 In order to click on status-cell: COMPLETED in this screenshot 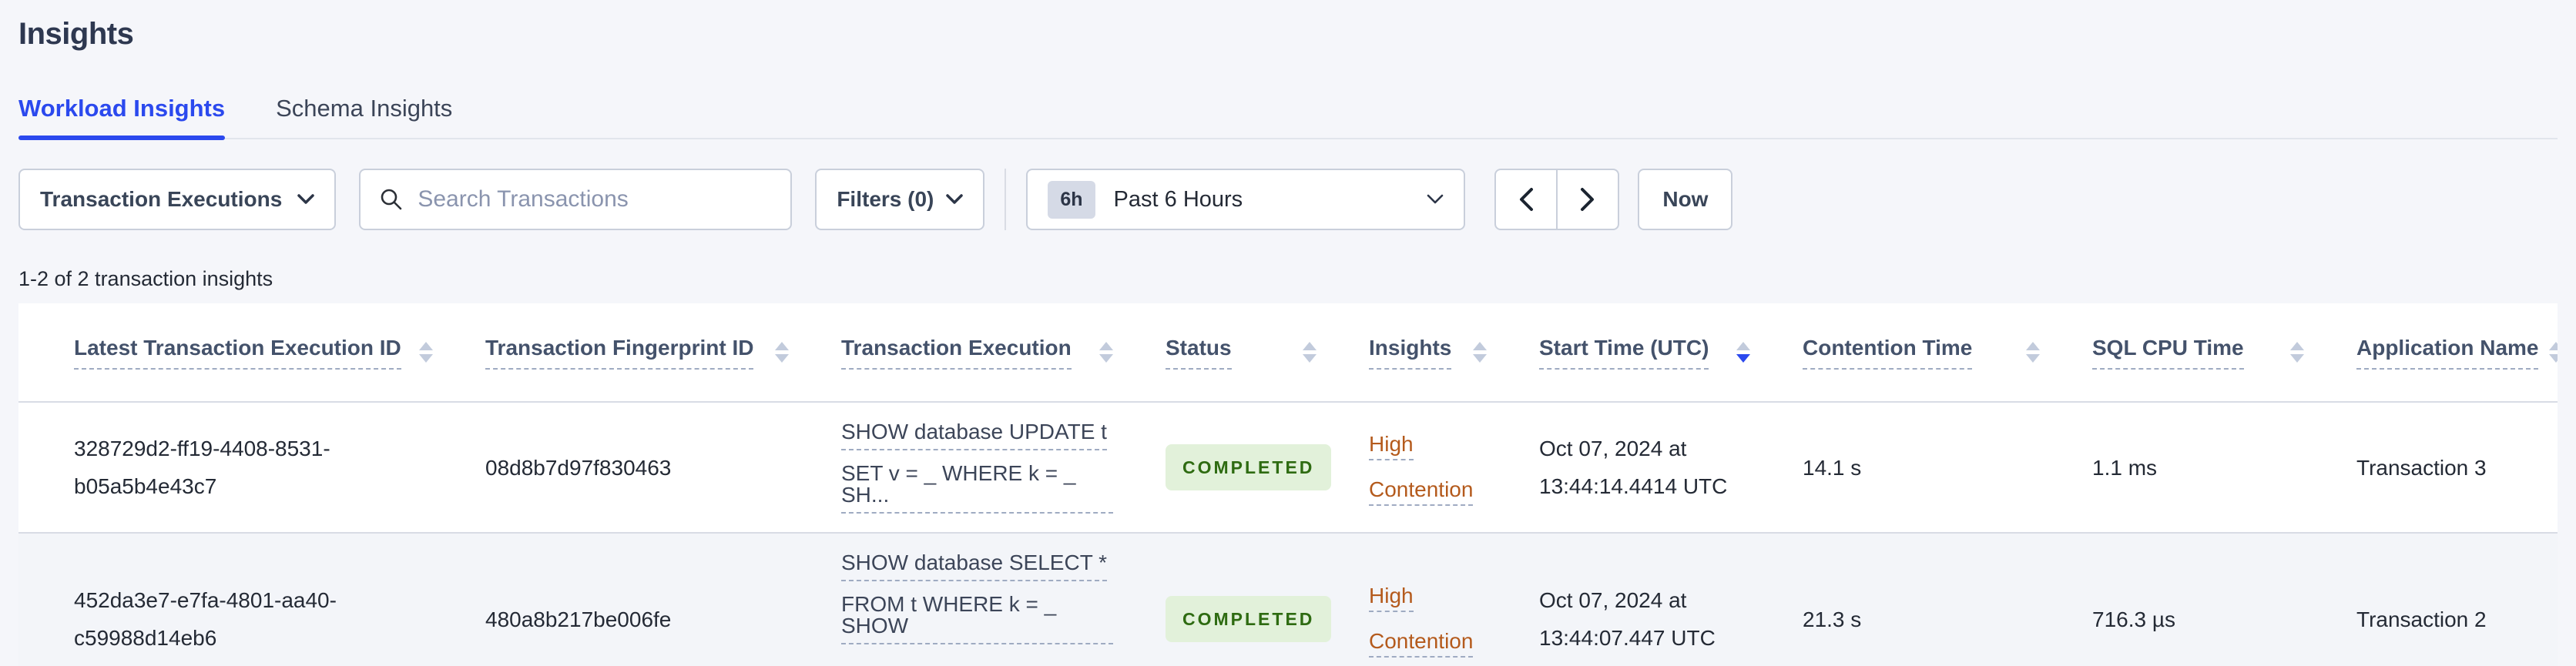, I will do `click(1230, 467)`.